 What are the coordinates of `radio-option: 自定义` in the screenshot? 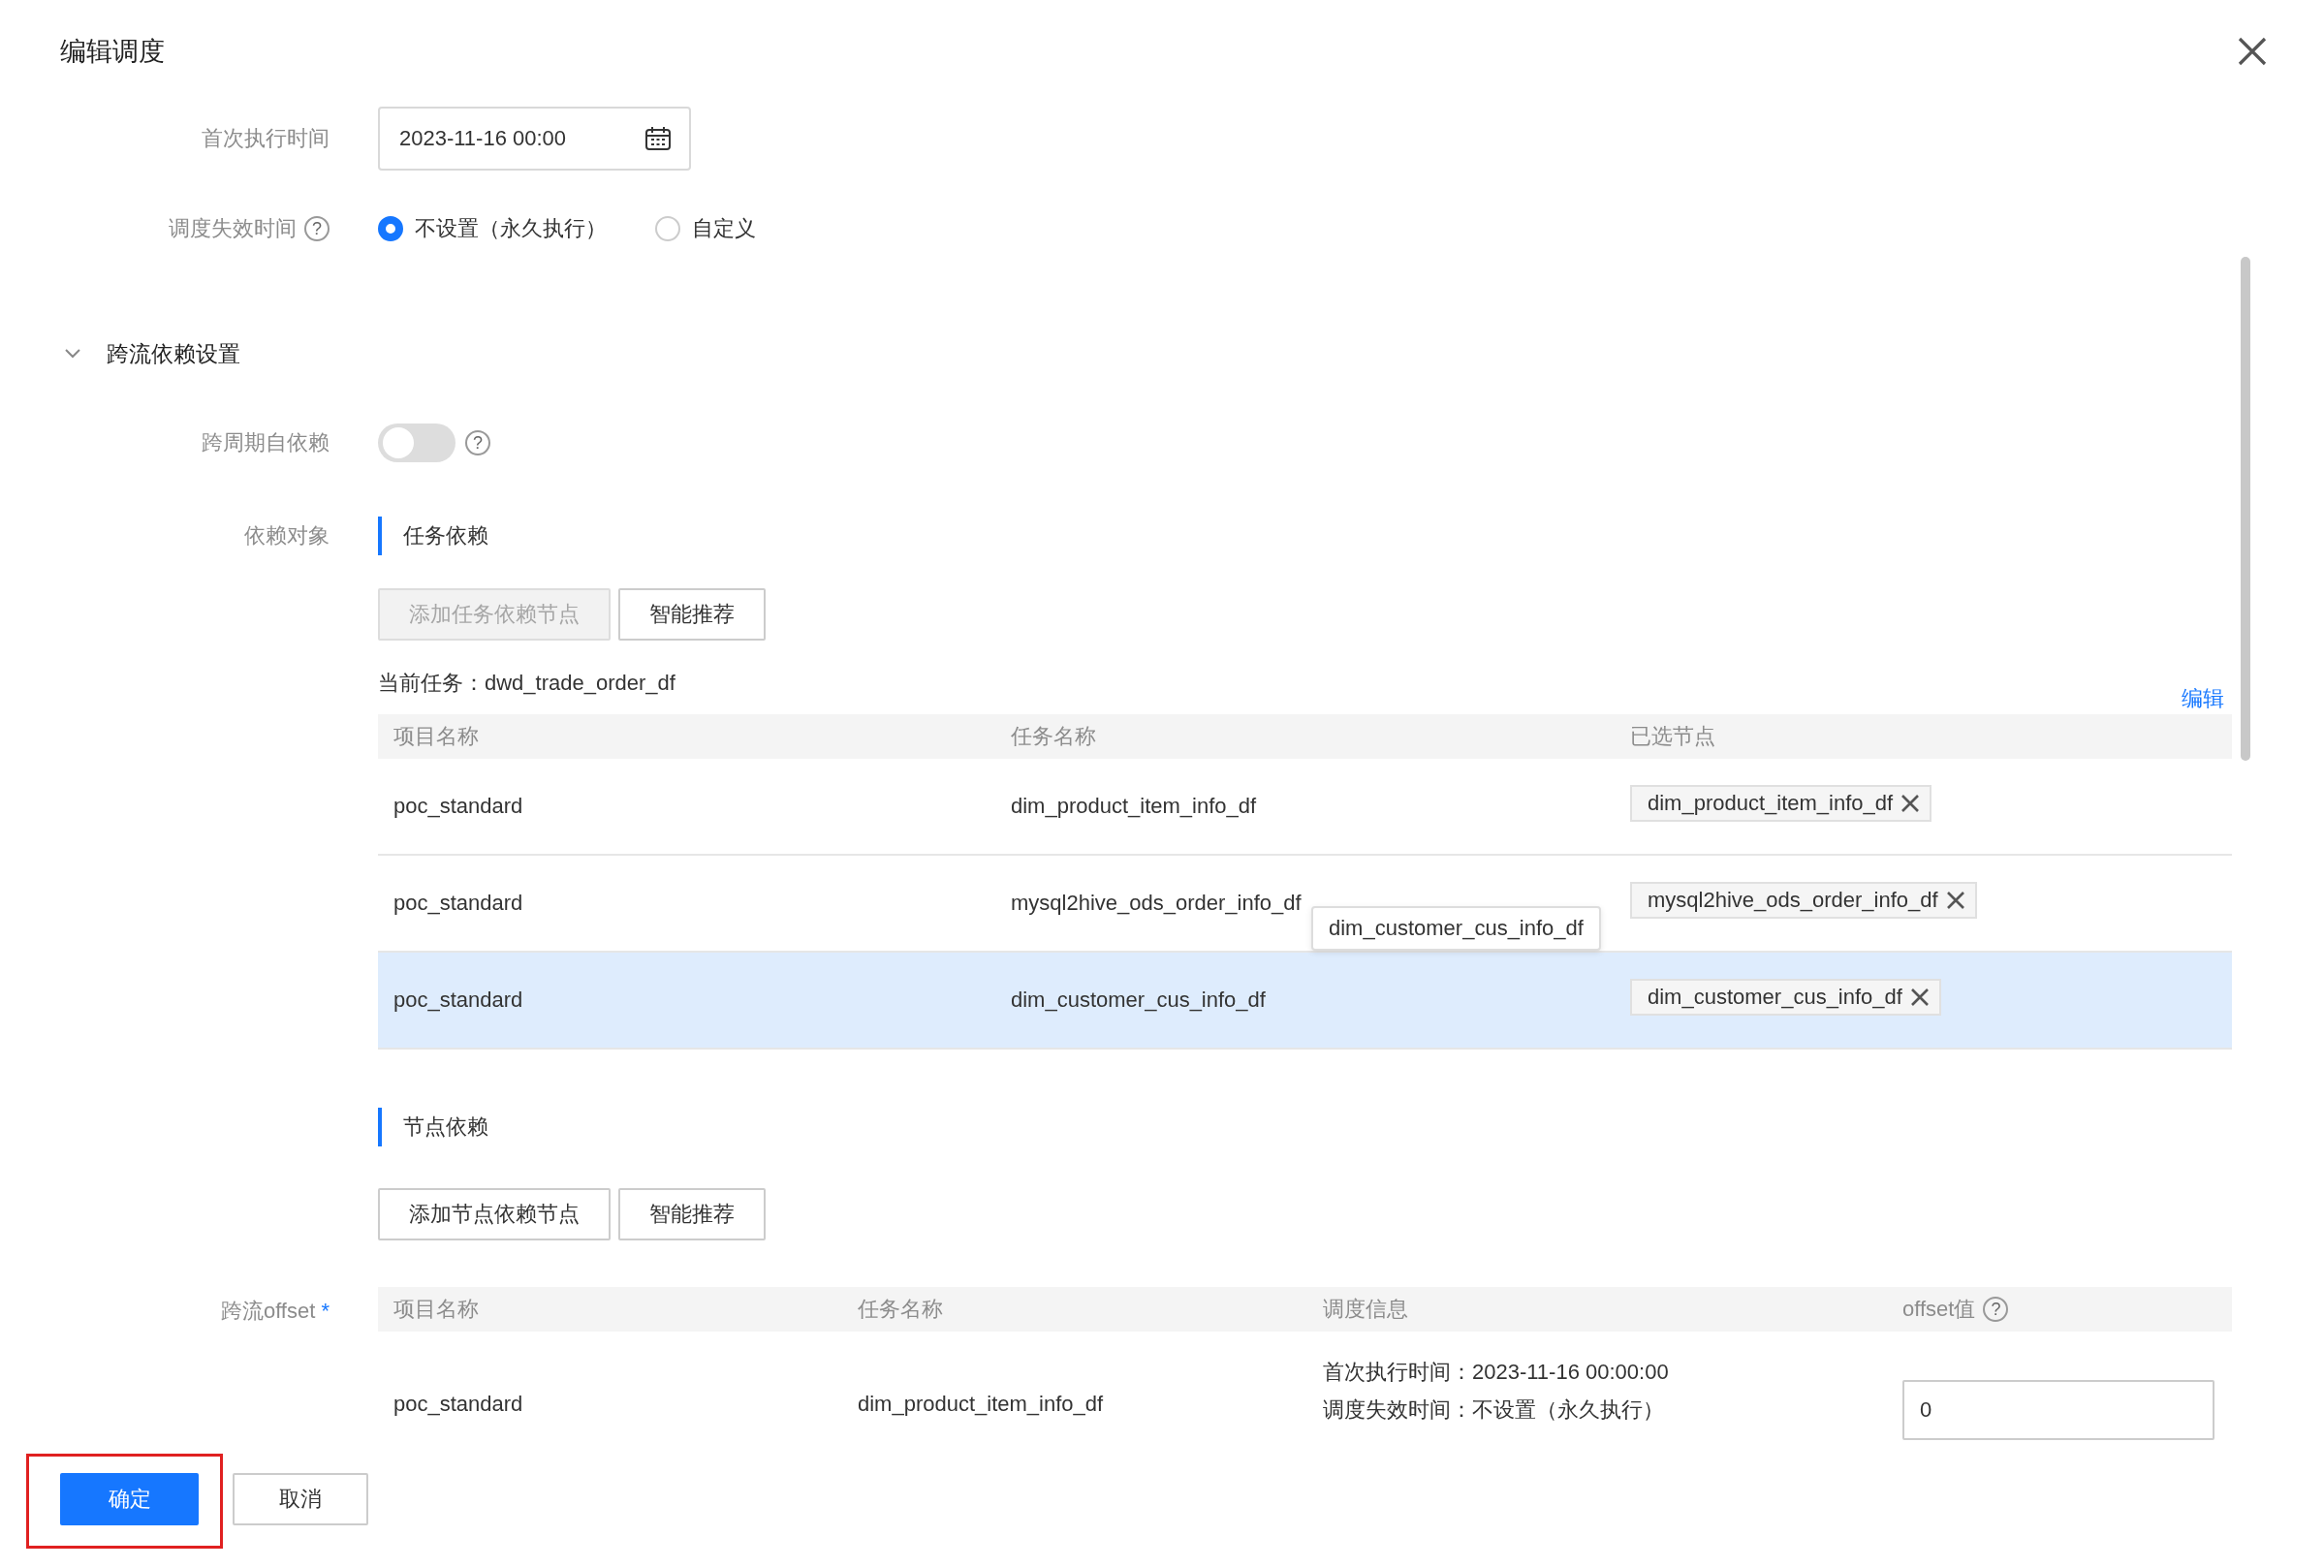 It's located at (706, 229).